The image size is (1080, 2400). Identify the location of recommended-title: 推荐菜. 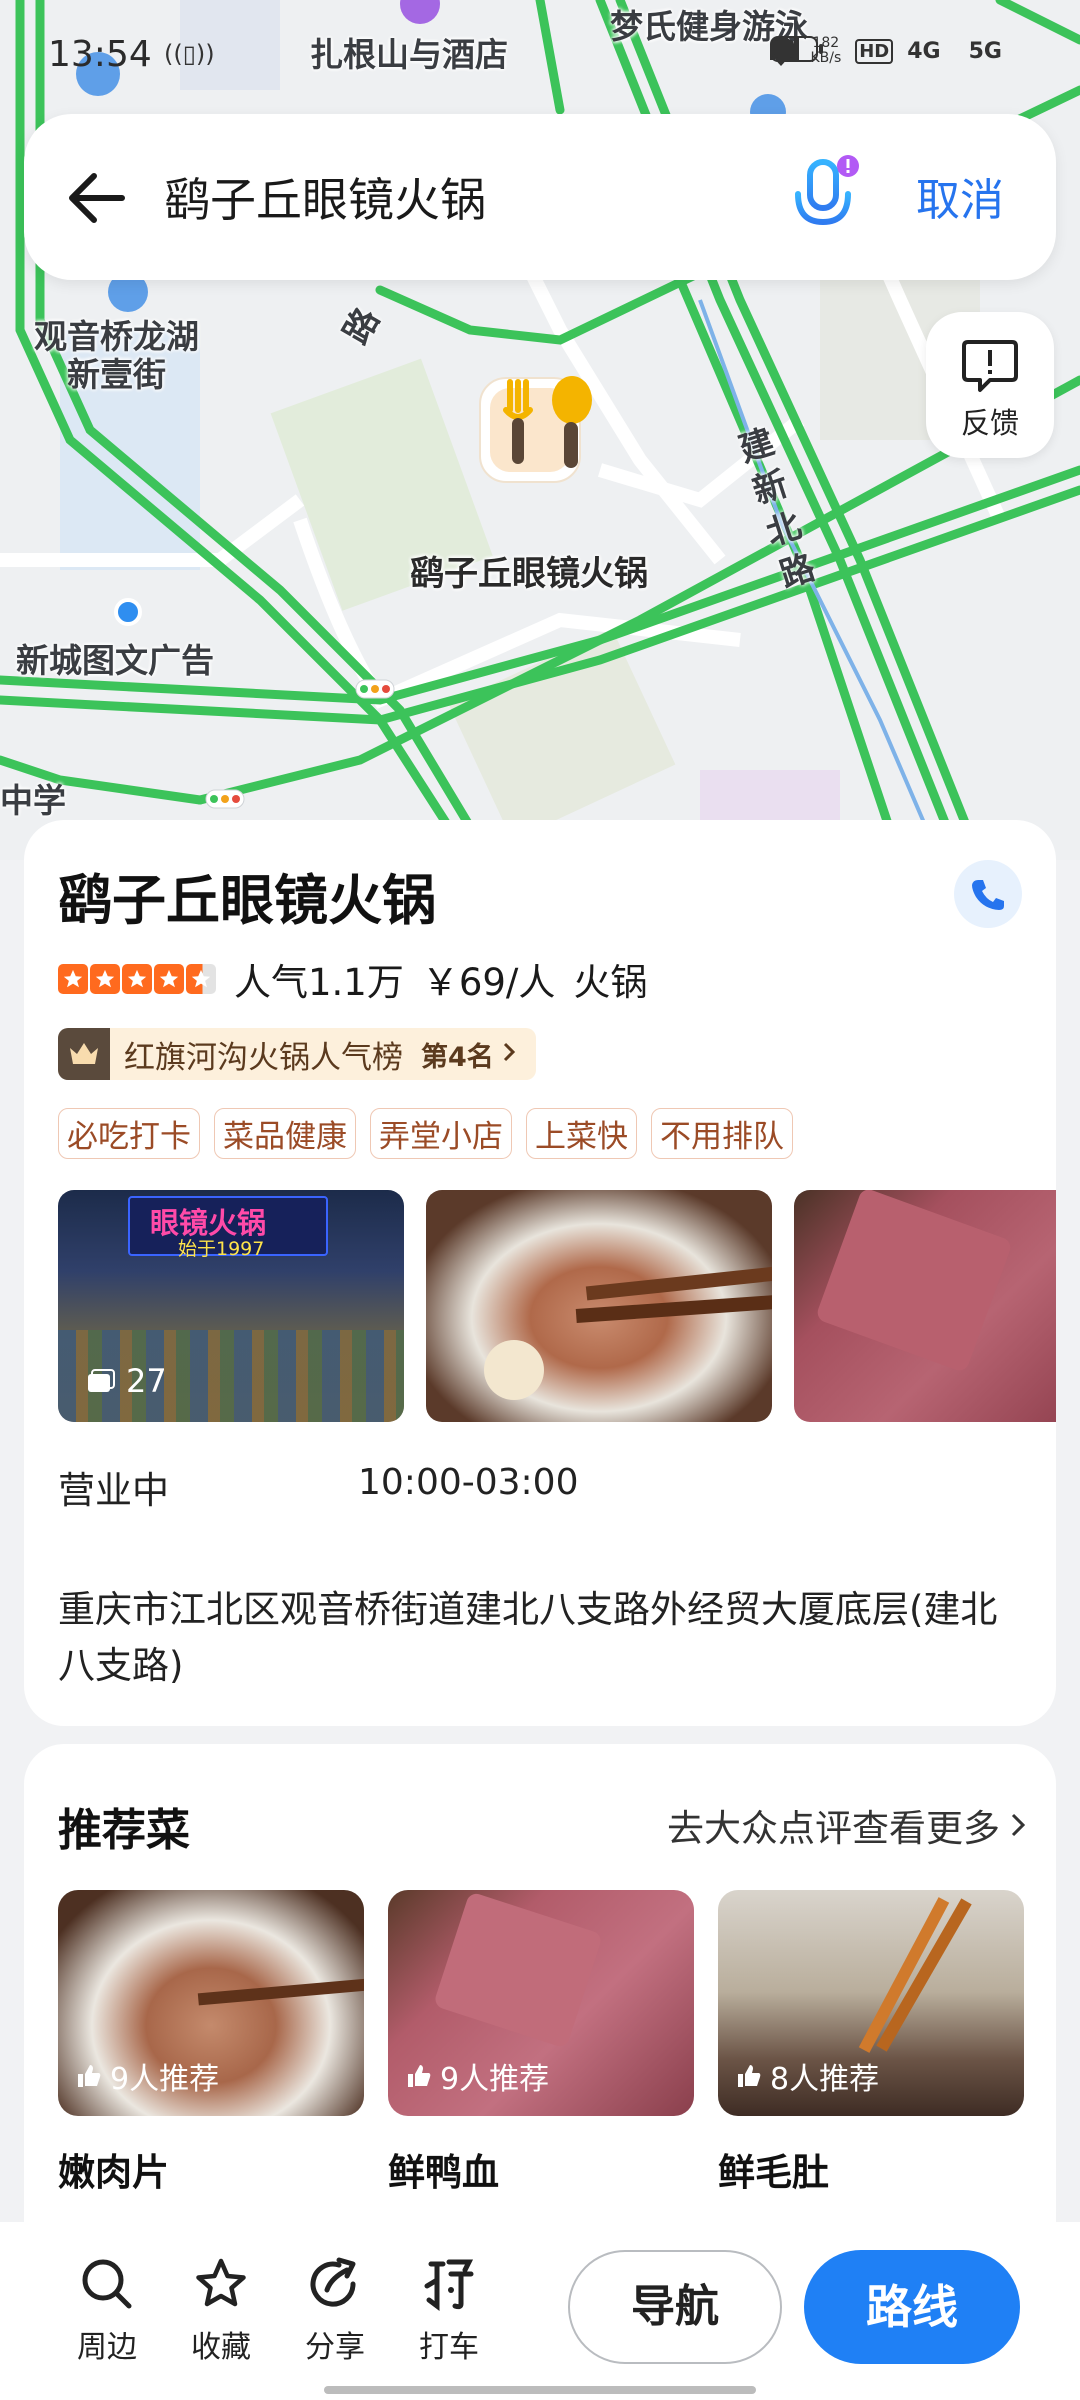
(124, 1830).